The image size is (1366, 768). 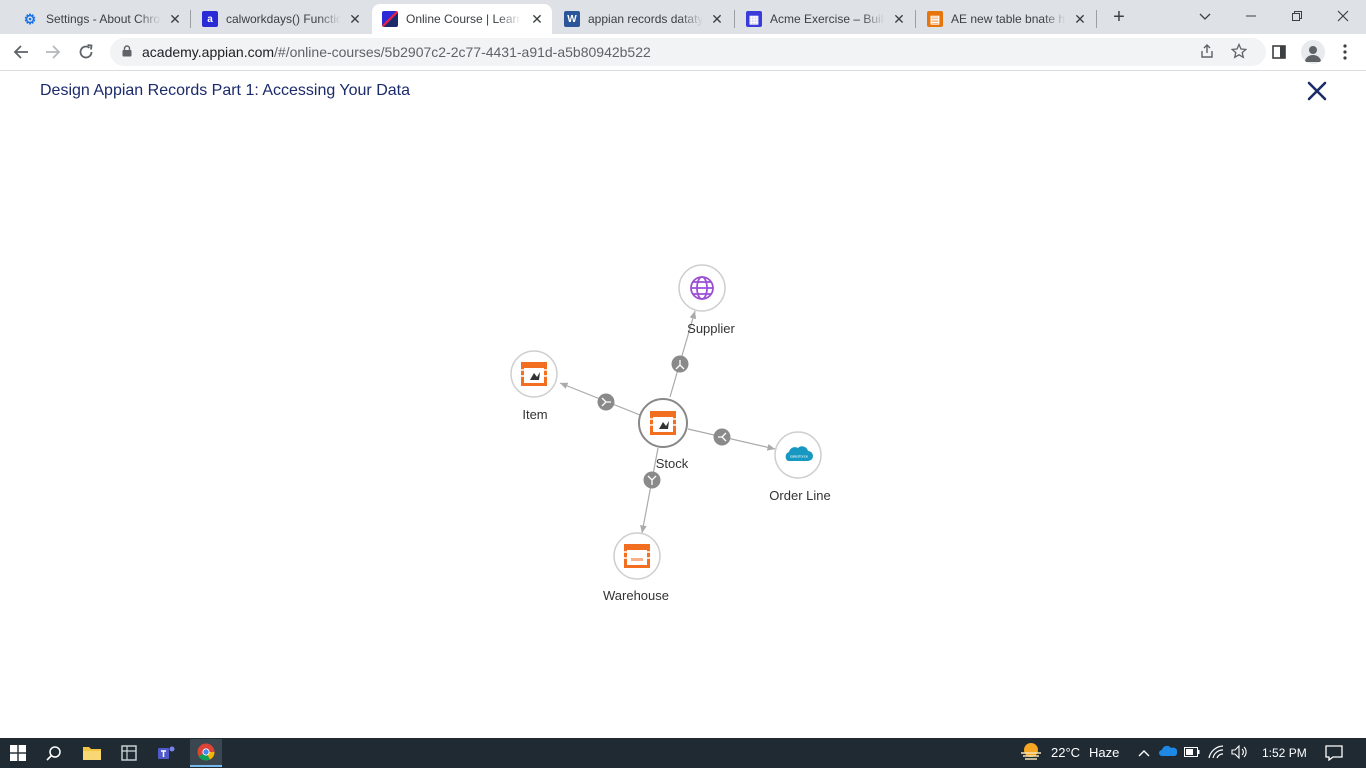 I want to click on profile-avatar, so click(x=1313, y=52).